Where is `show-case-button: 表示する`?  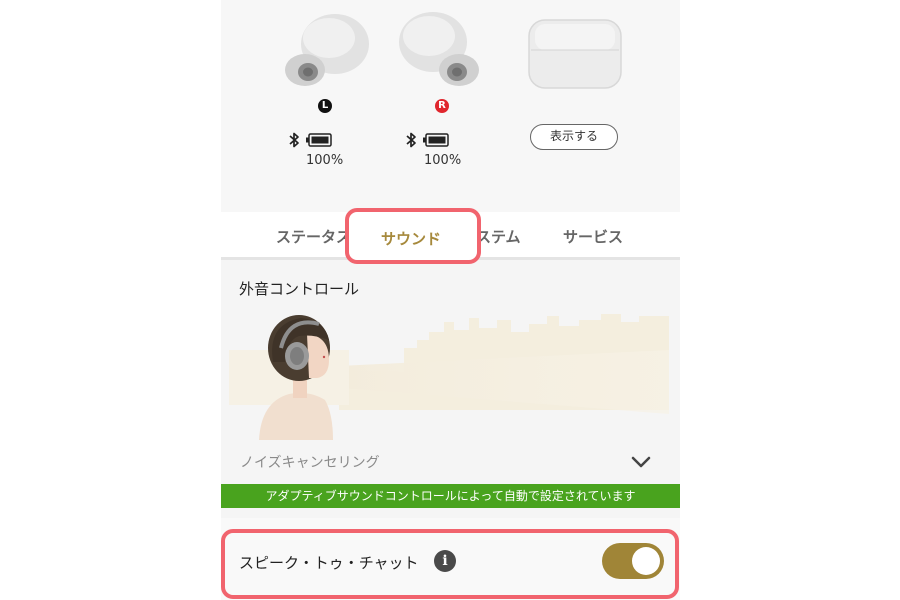
show-case-button: 表示する is located at coordinates (574, 137).